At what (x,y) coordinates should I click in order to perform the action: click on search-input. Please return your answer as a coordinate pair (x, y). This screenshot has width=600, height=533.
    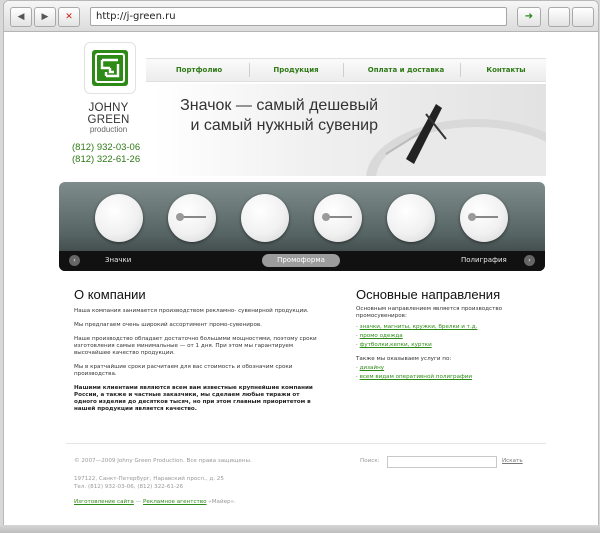
    Looking at the image, I should click on (442, 462).